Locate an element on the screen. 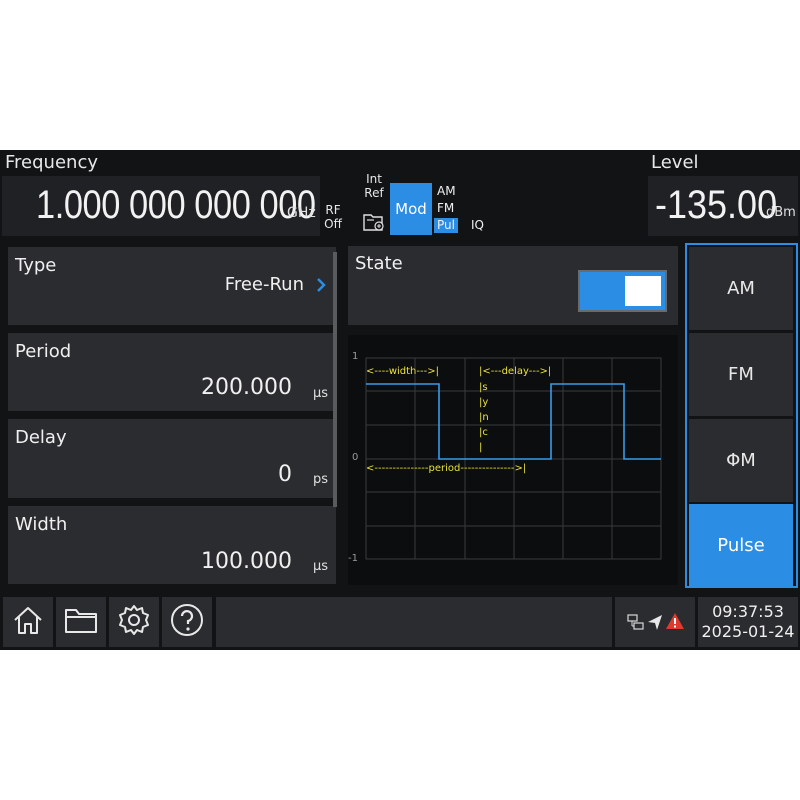  period-annotation: <---------------period--------------->| is located at coordinates (446, 468).